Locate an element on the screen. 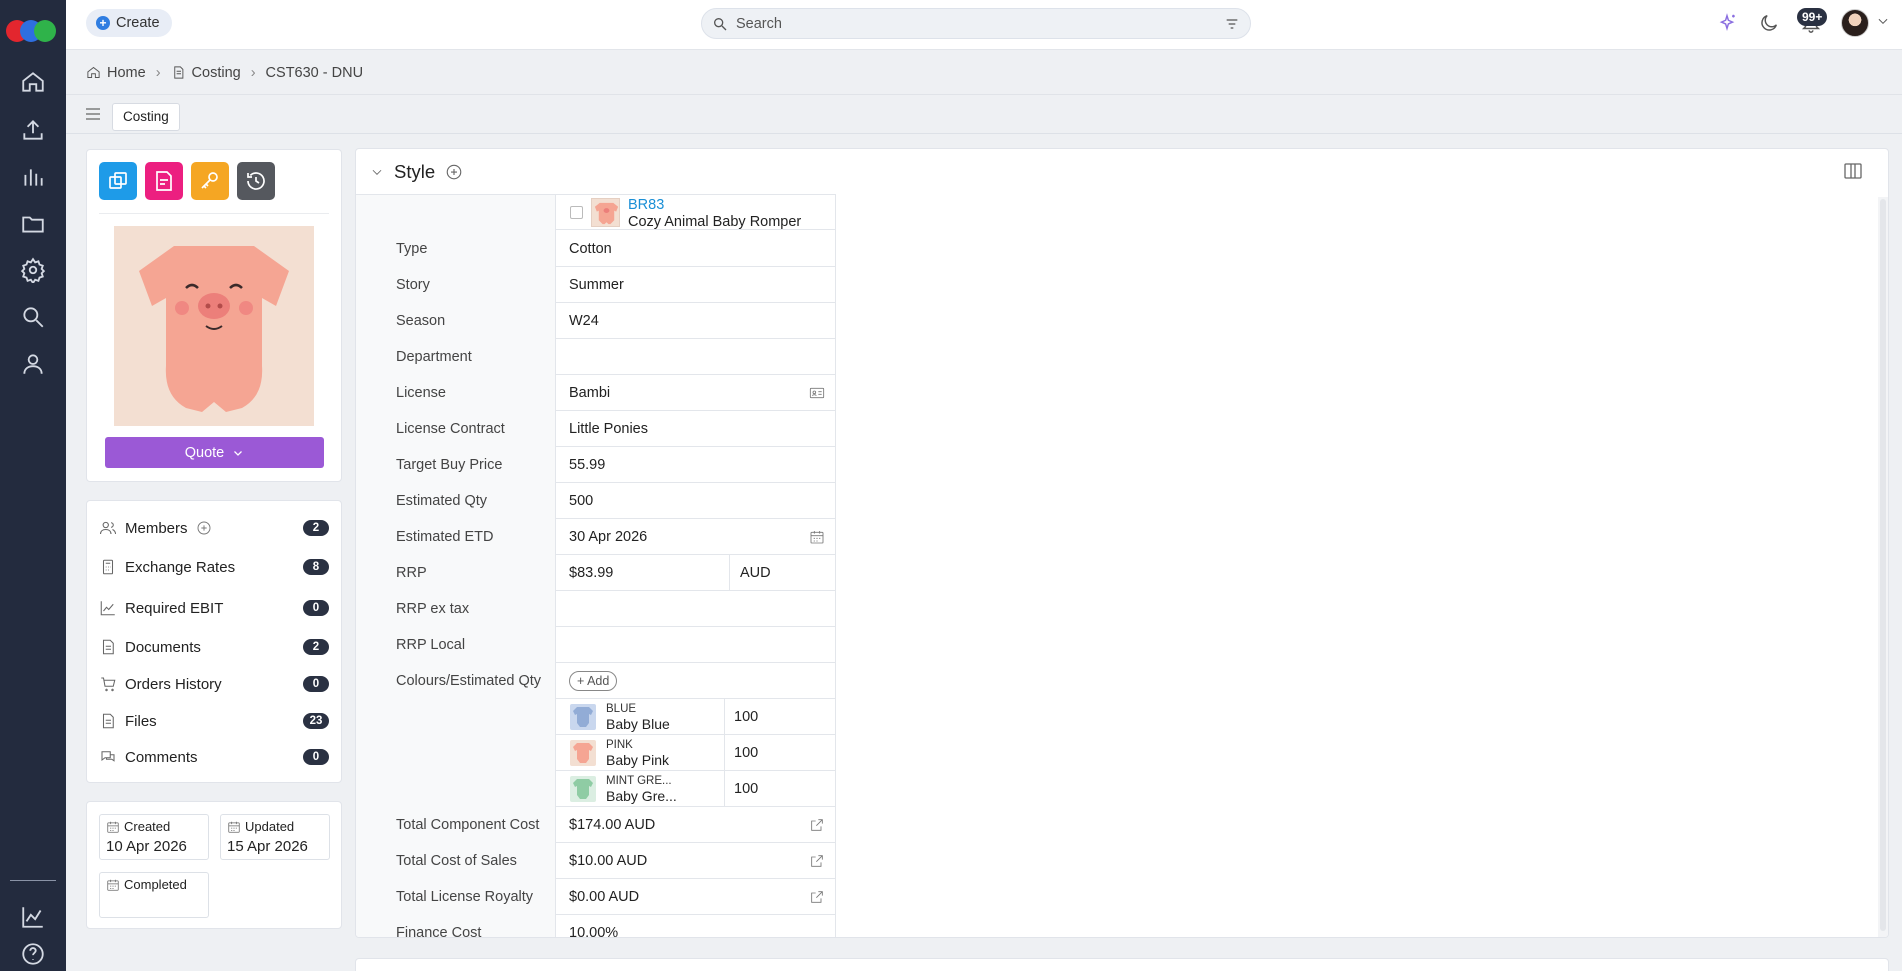 This screenshot has height=971, width=1902. field-estimated-etd: Estimated ETD 30 Apr 2026 is located at coordinates (596, 537).